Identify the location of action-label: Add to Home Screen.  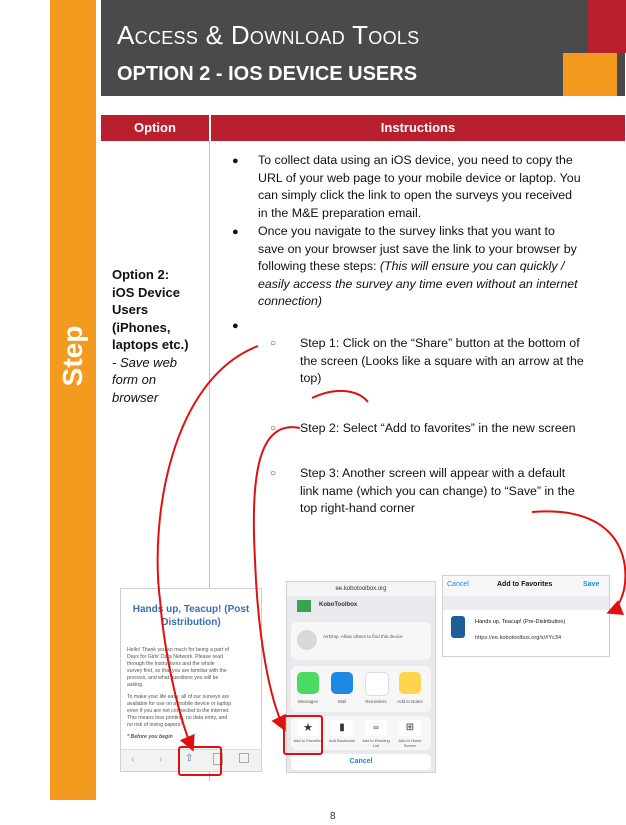
(410, 743).